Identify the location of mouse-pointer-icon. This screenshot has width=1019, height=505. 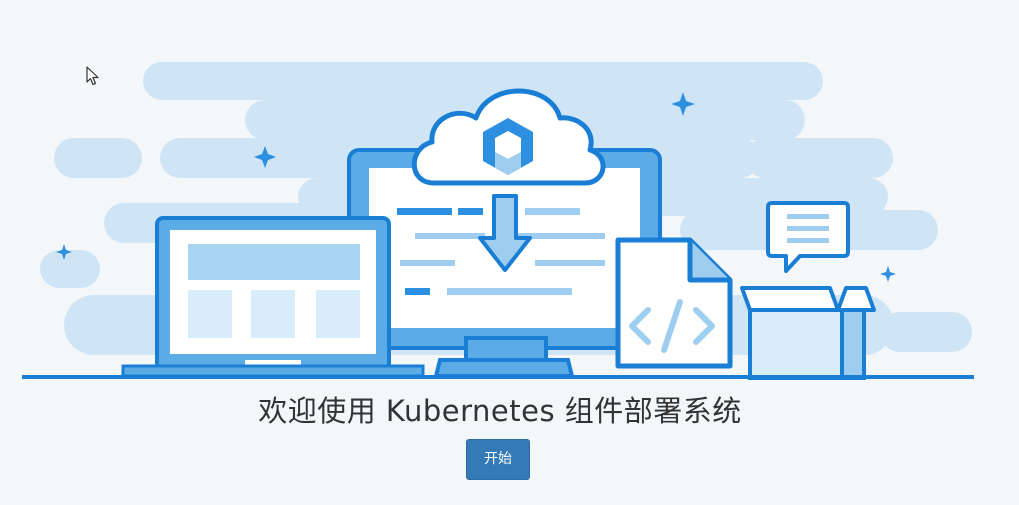
(92, 76).